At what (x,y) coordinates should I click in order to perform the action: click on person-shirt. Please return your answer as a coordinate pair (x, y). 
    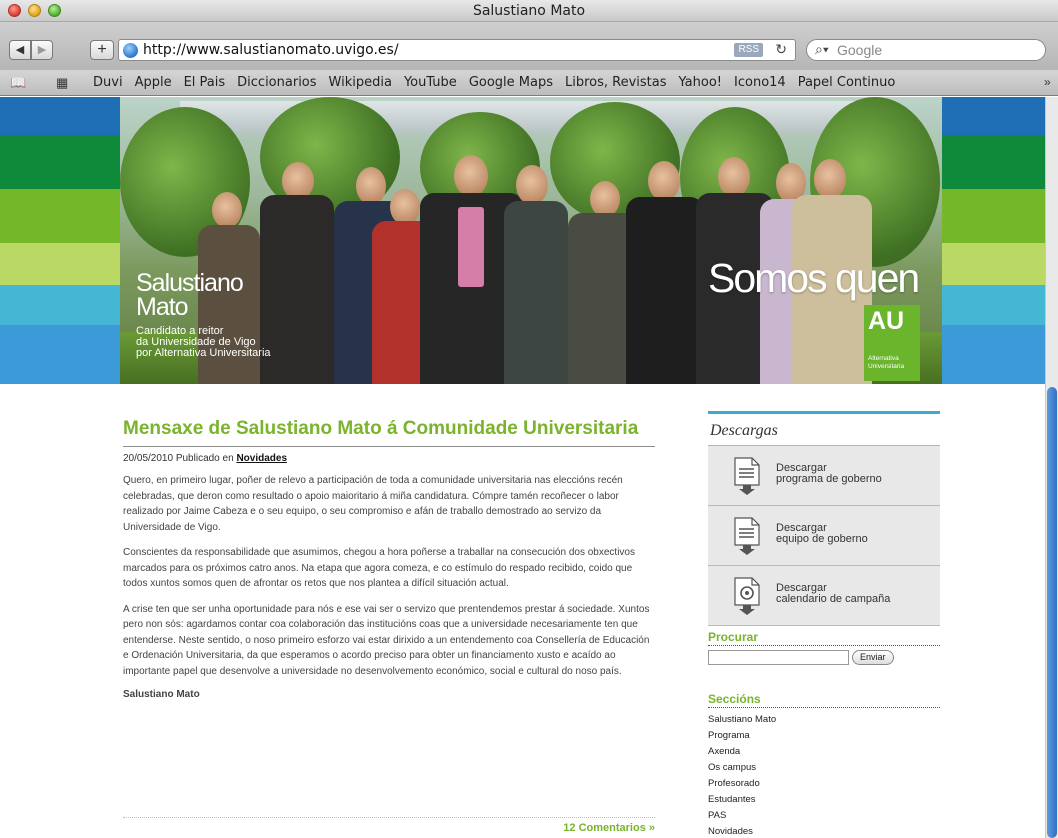
    Looking at the image, I should click on (471, 247).